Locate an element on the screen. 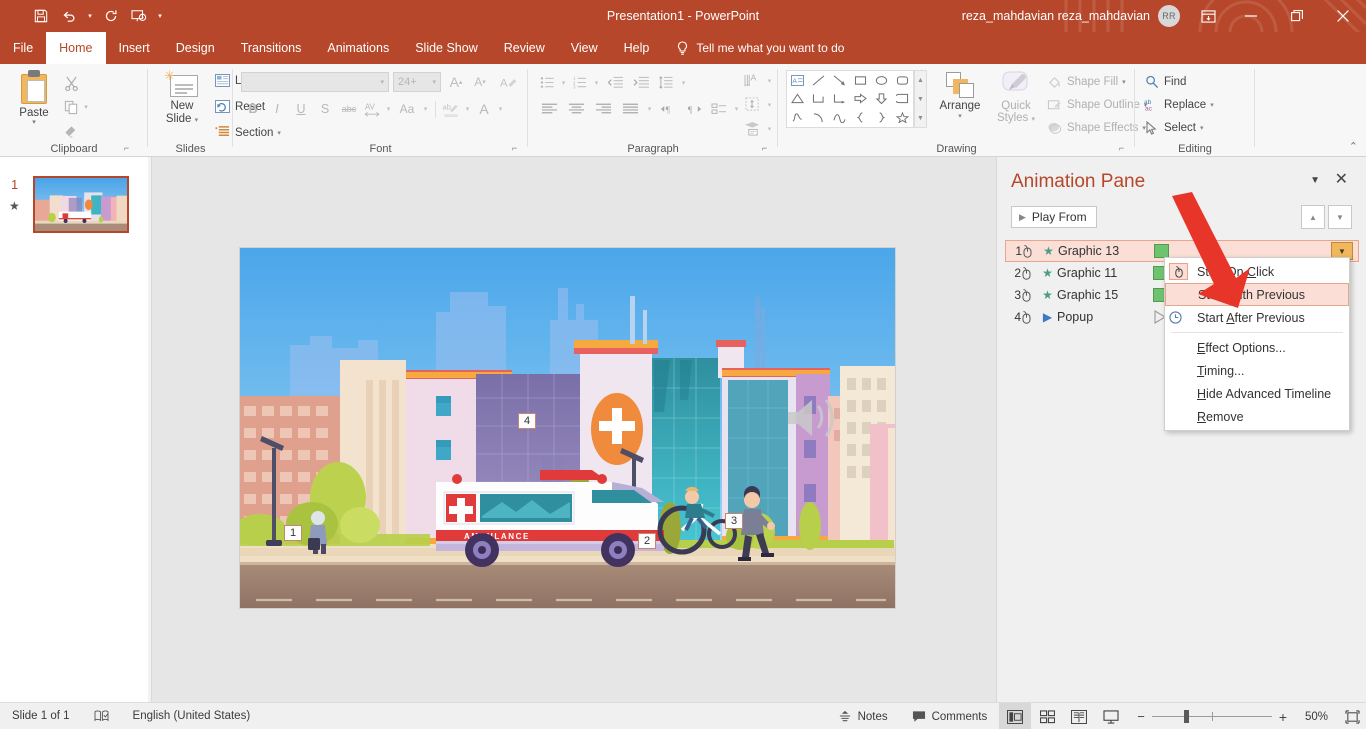  shape-rounded-rect-icon is located at coordinates (902, 80).